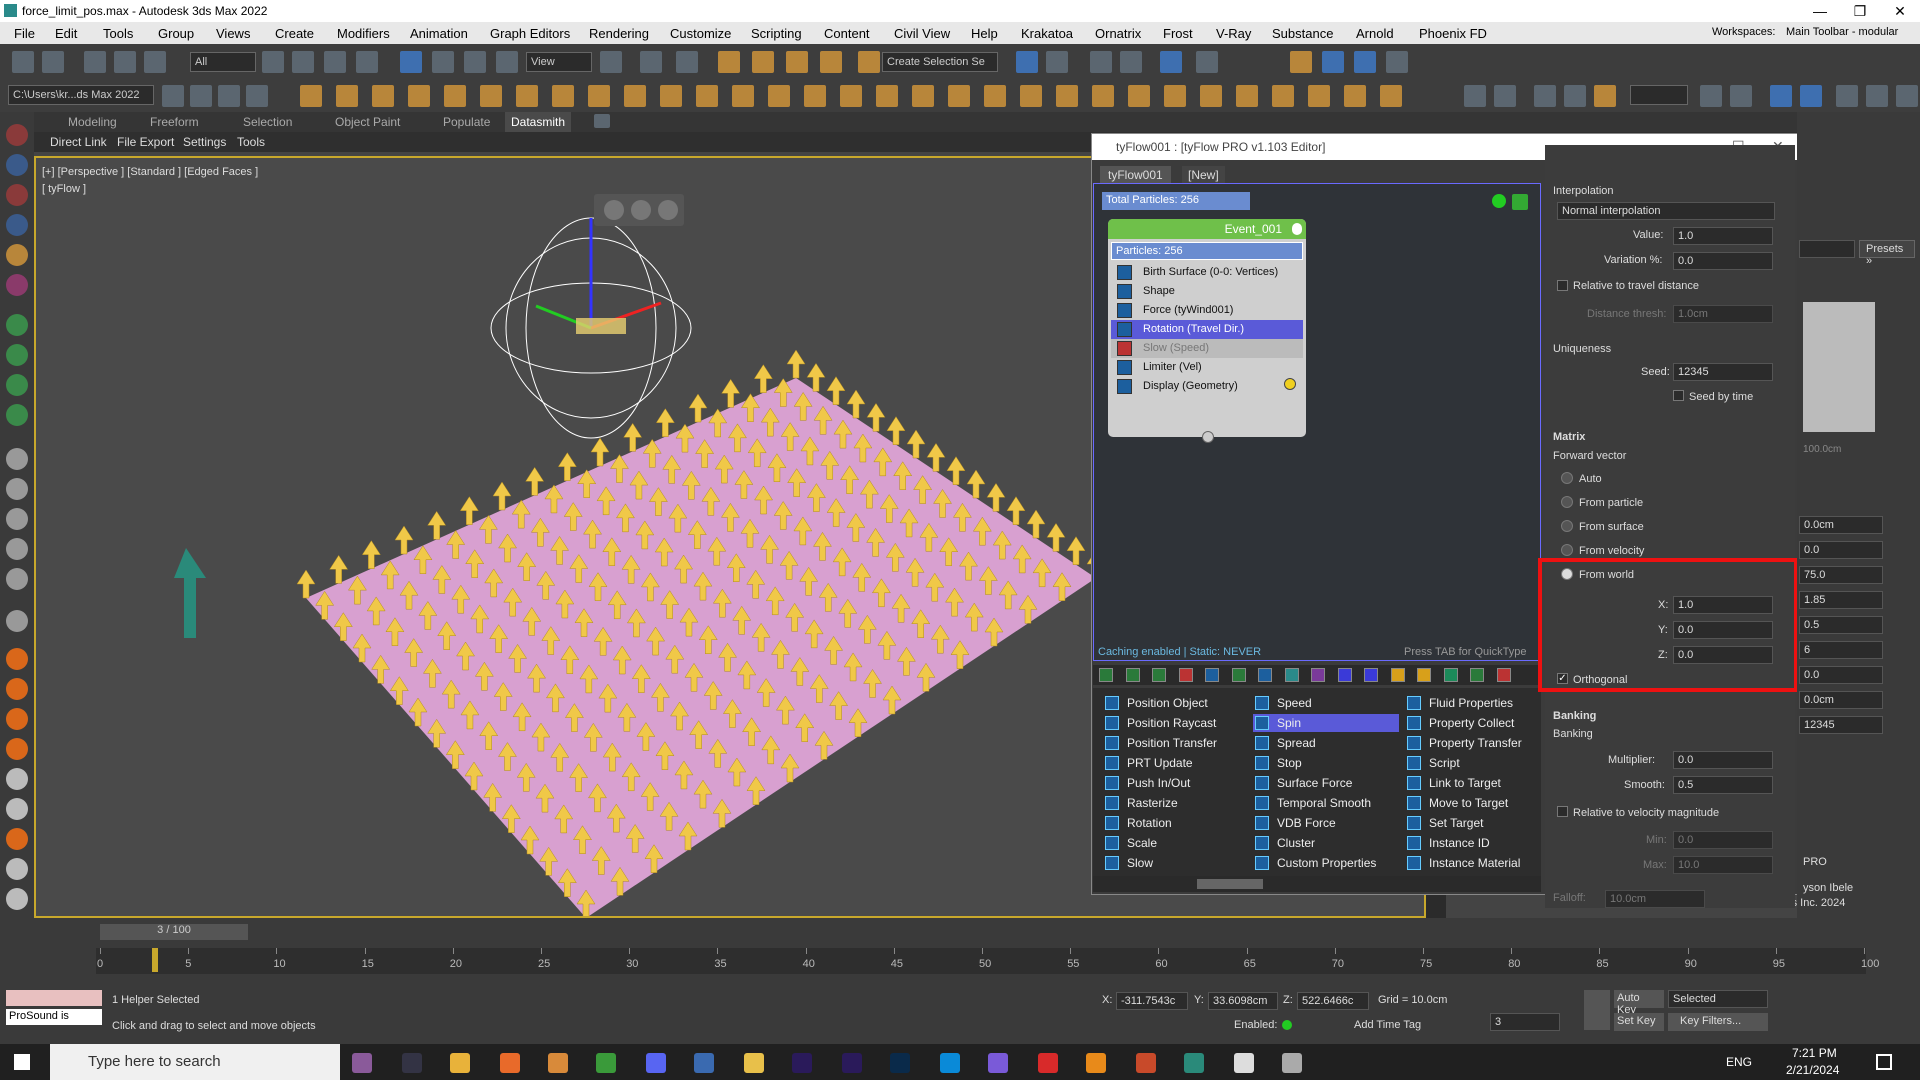 This screenshot has height=1080, width=1920. I want to click on scale-icon, so click(475, 62).